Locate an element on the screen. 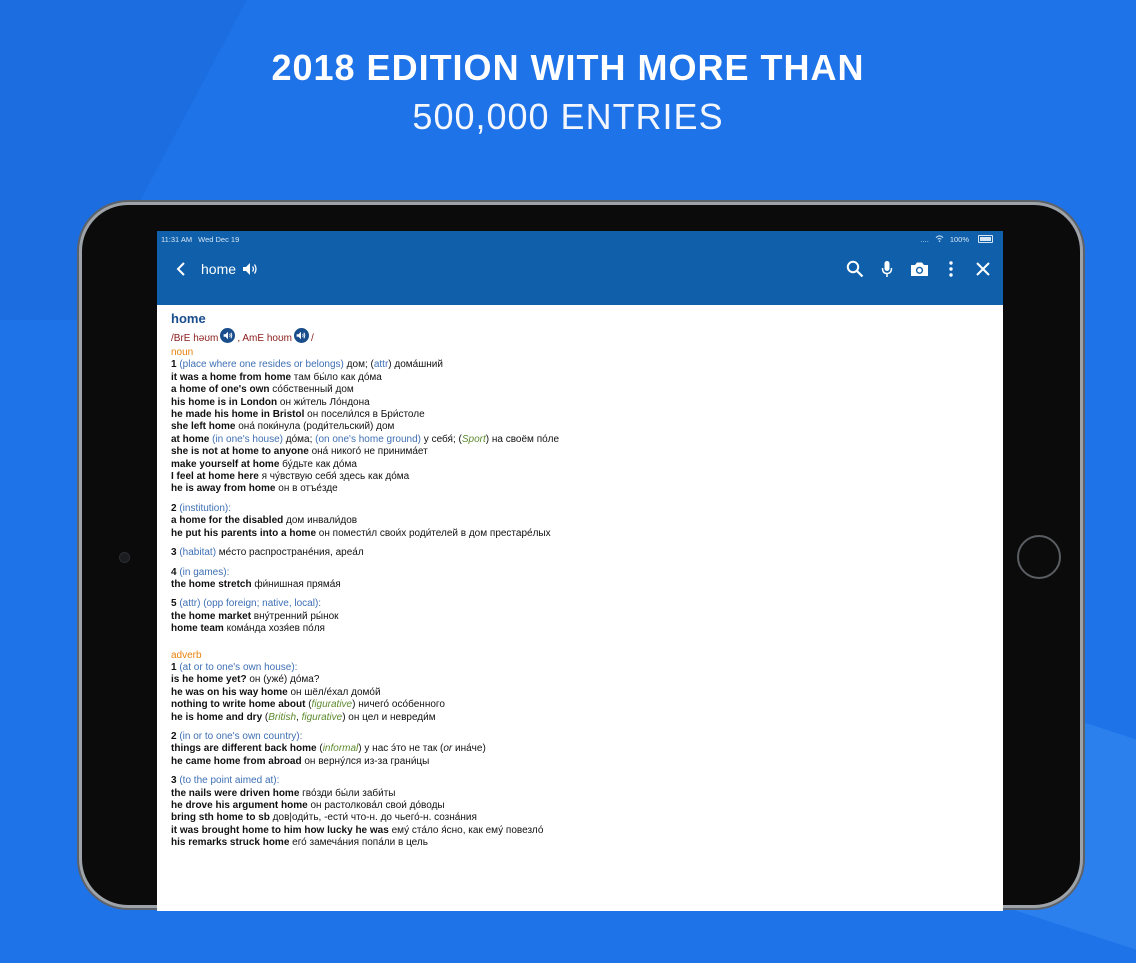 The width and height of the screenshot is (1136, 963). close-icon is located at coordinates (983, 269).